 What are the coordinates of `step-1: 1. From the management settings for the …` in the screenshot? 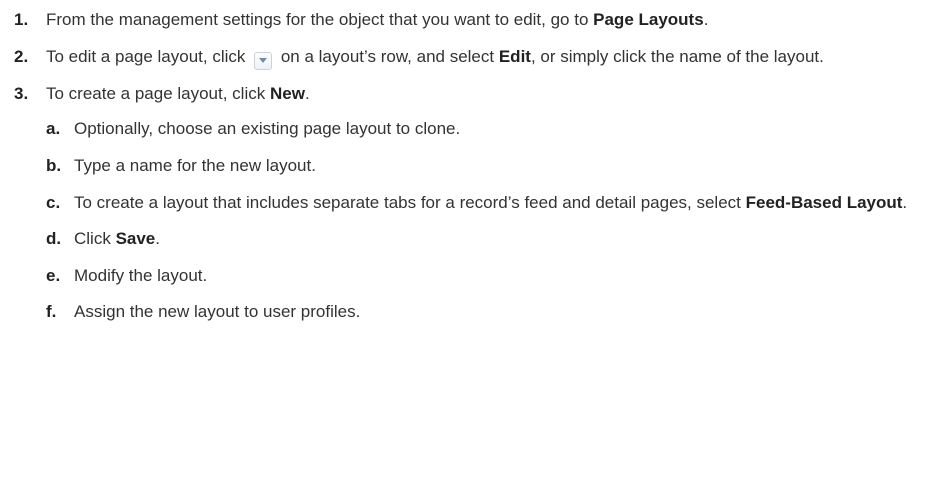 It's located at (470, 20).